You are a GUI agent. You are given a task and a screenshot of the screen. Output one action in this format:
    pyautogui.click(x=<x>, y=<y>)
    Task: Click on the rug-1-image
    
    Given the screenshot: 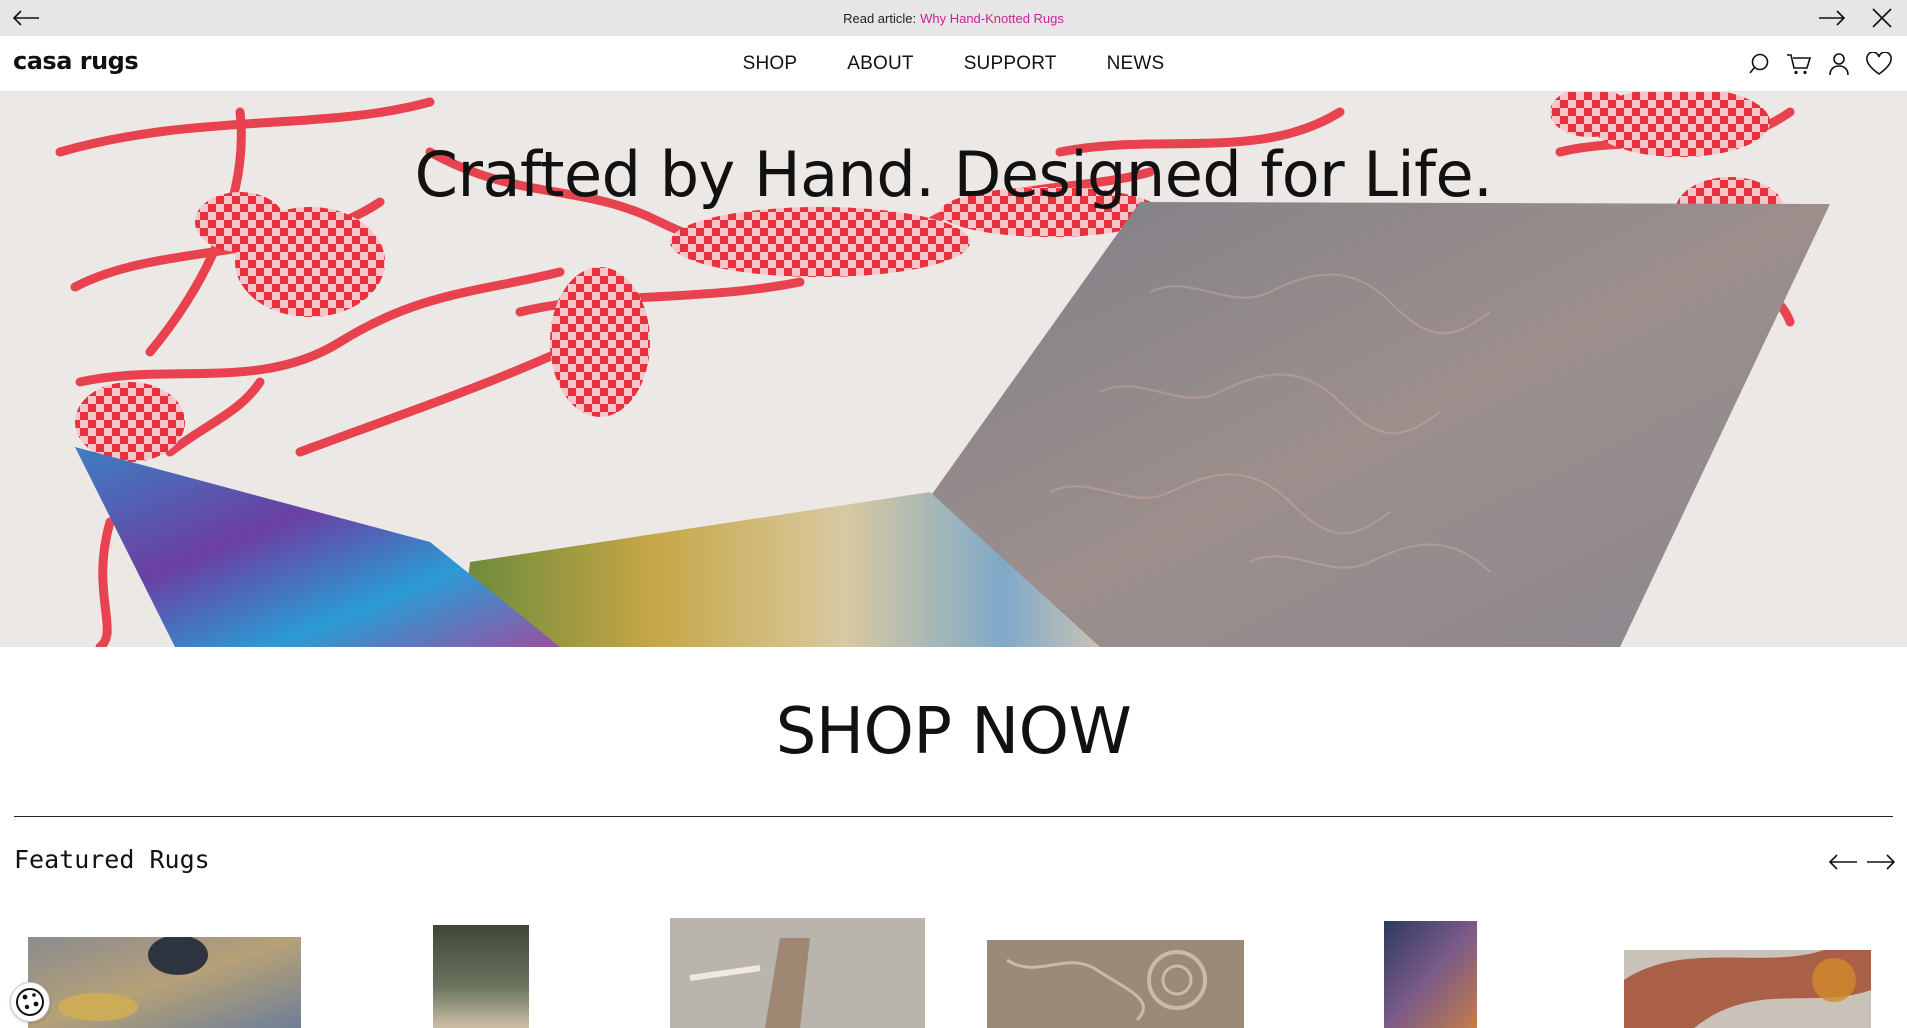 What is the action you would take?
    pyautogui.click(x=164, y=982)
    